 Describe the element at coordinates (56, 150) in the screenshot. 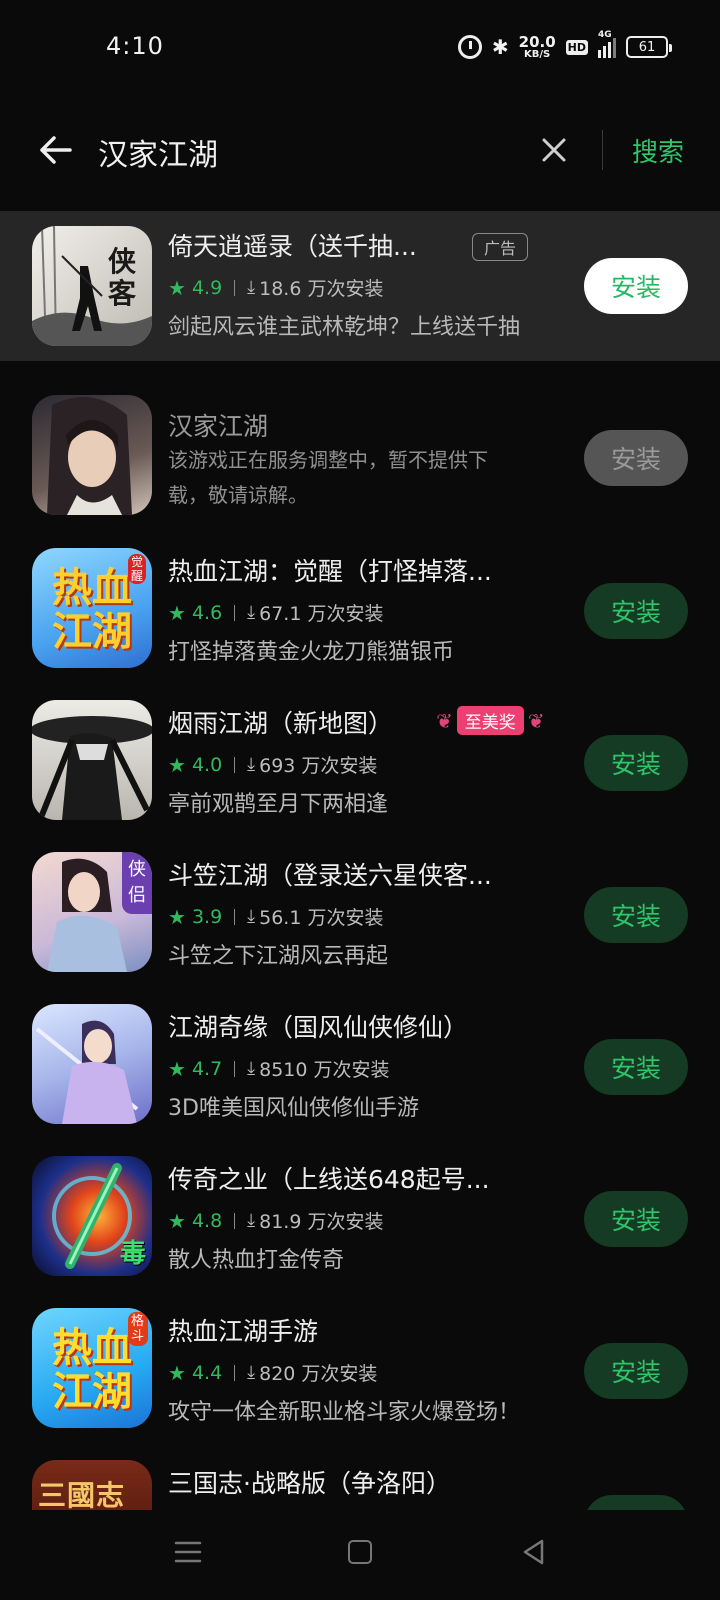

I see `back-arrow-icon` at that location.